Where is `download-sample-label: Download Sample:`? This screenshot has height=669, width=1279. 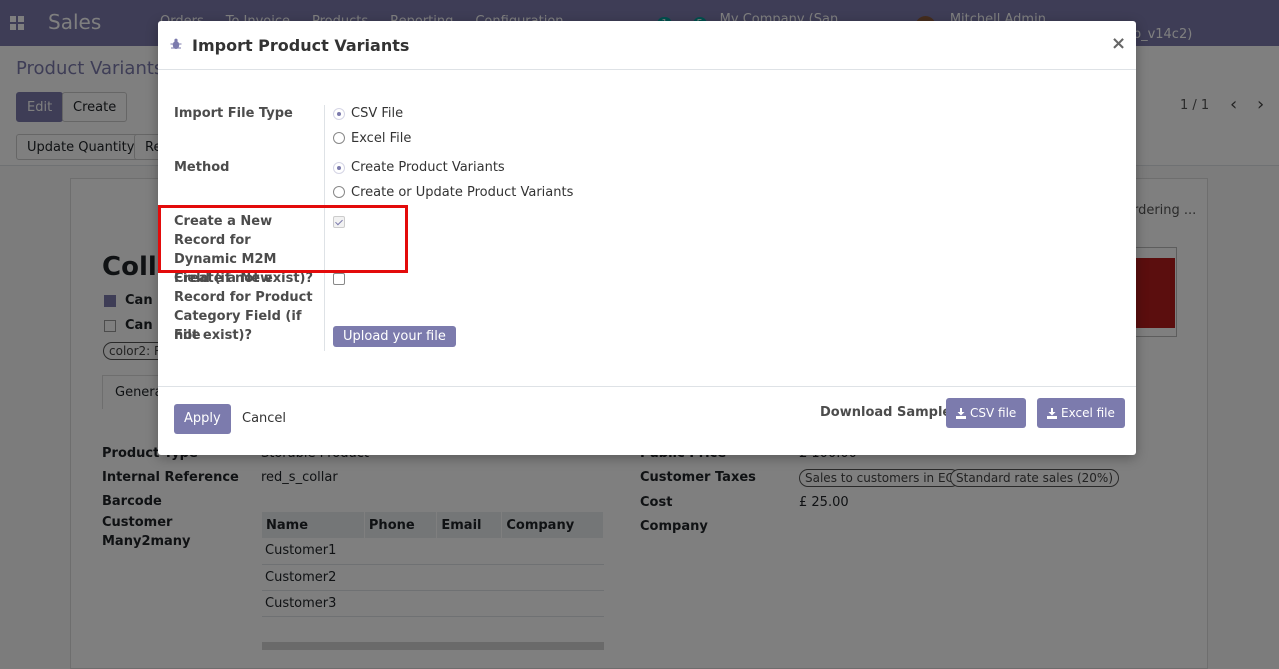
download-sample-label: Download Sample: is located at coordinates (888, 412).